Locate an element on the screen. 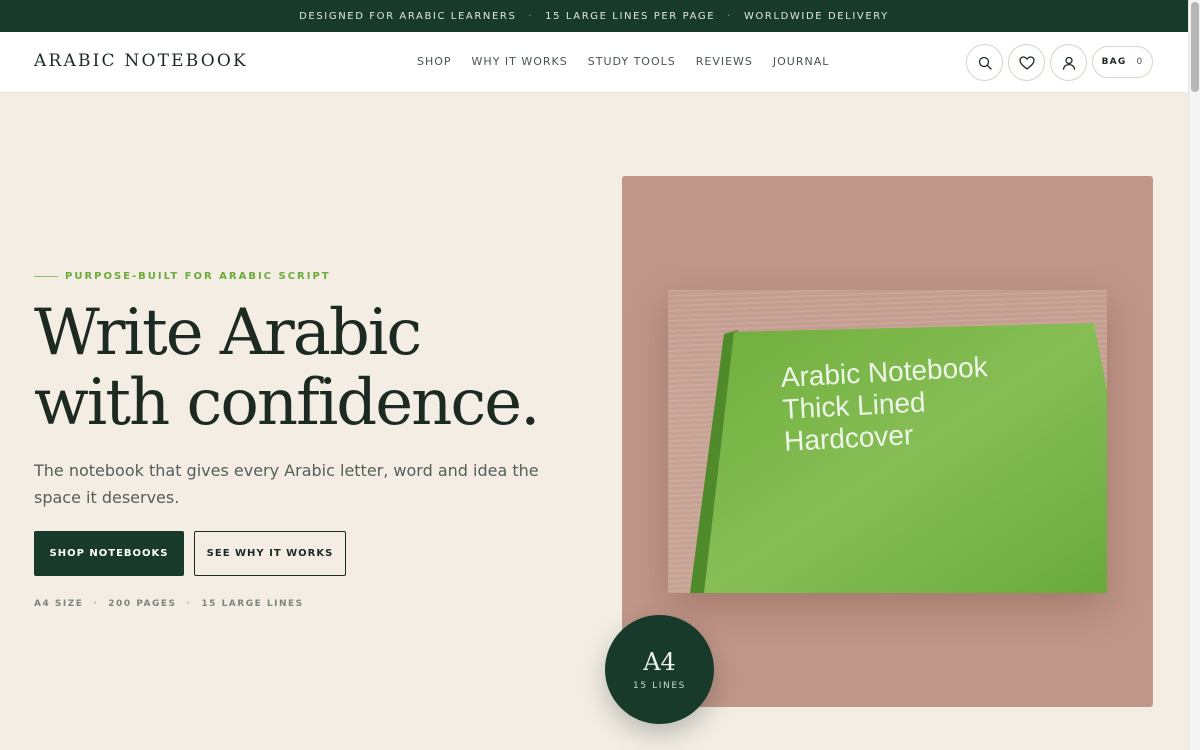 Image resolution: width=1200 pixels, height=750 pixels. search-button is located at coordinates (984, 62).